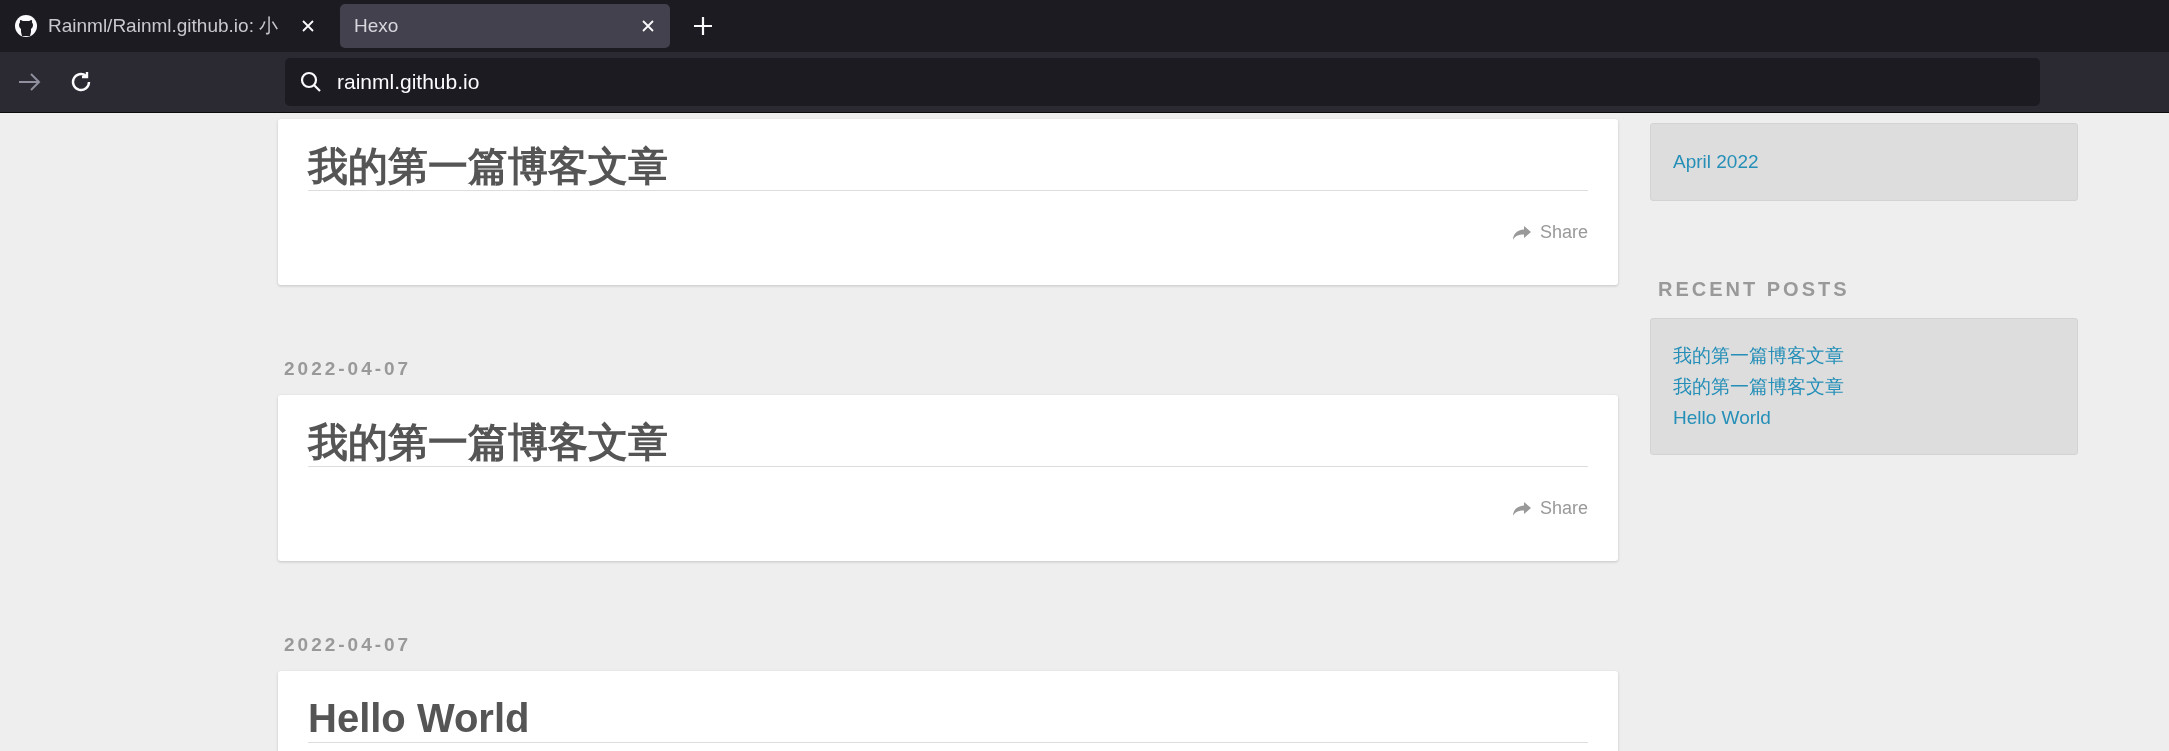  What do you see at coordinates (311, 82) in the screenshot?
I see `search-icon` at bounding box center [311, 82].